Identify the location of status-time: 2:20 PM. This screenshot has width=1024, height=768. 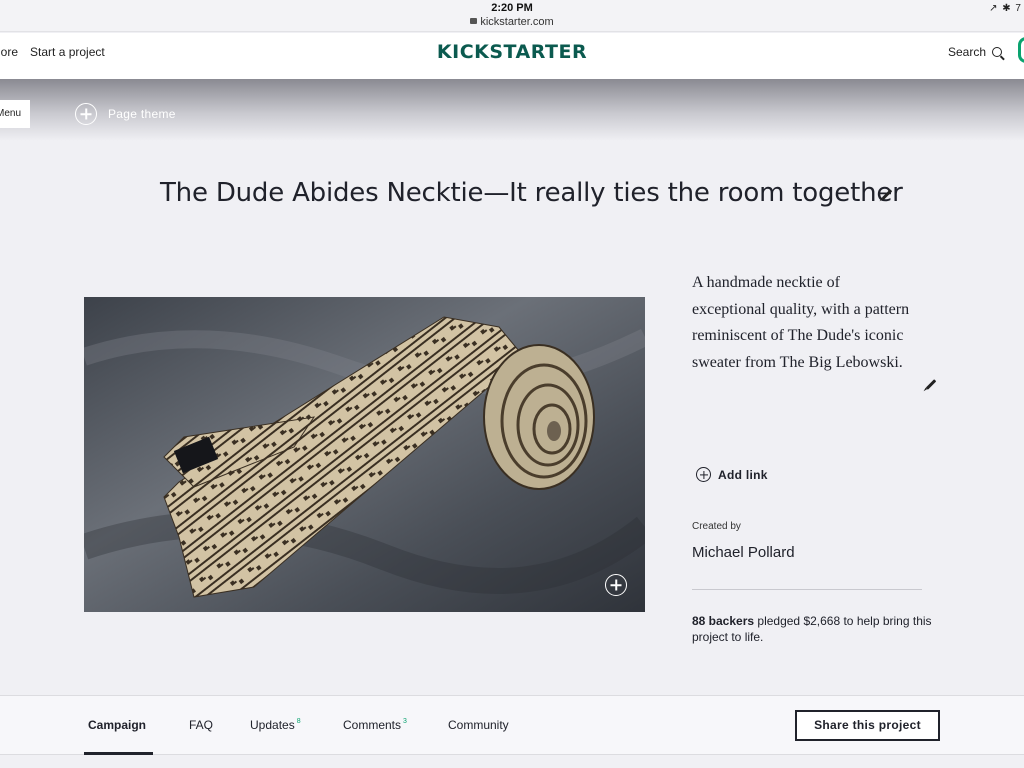
(512, 8).